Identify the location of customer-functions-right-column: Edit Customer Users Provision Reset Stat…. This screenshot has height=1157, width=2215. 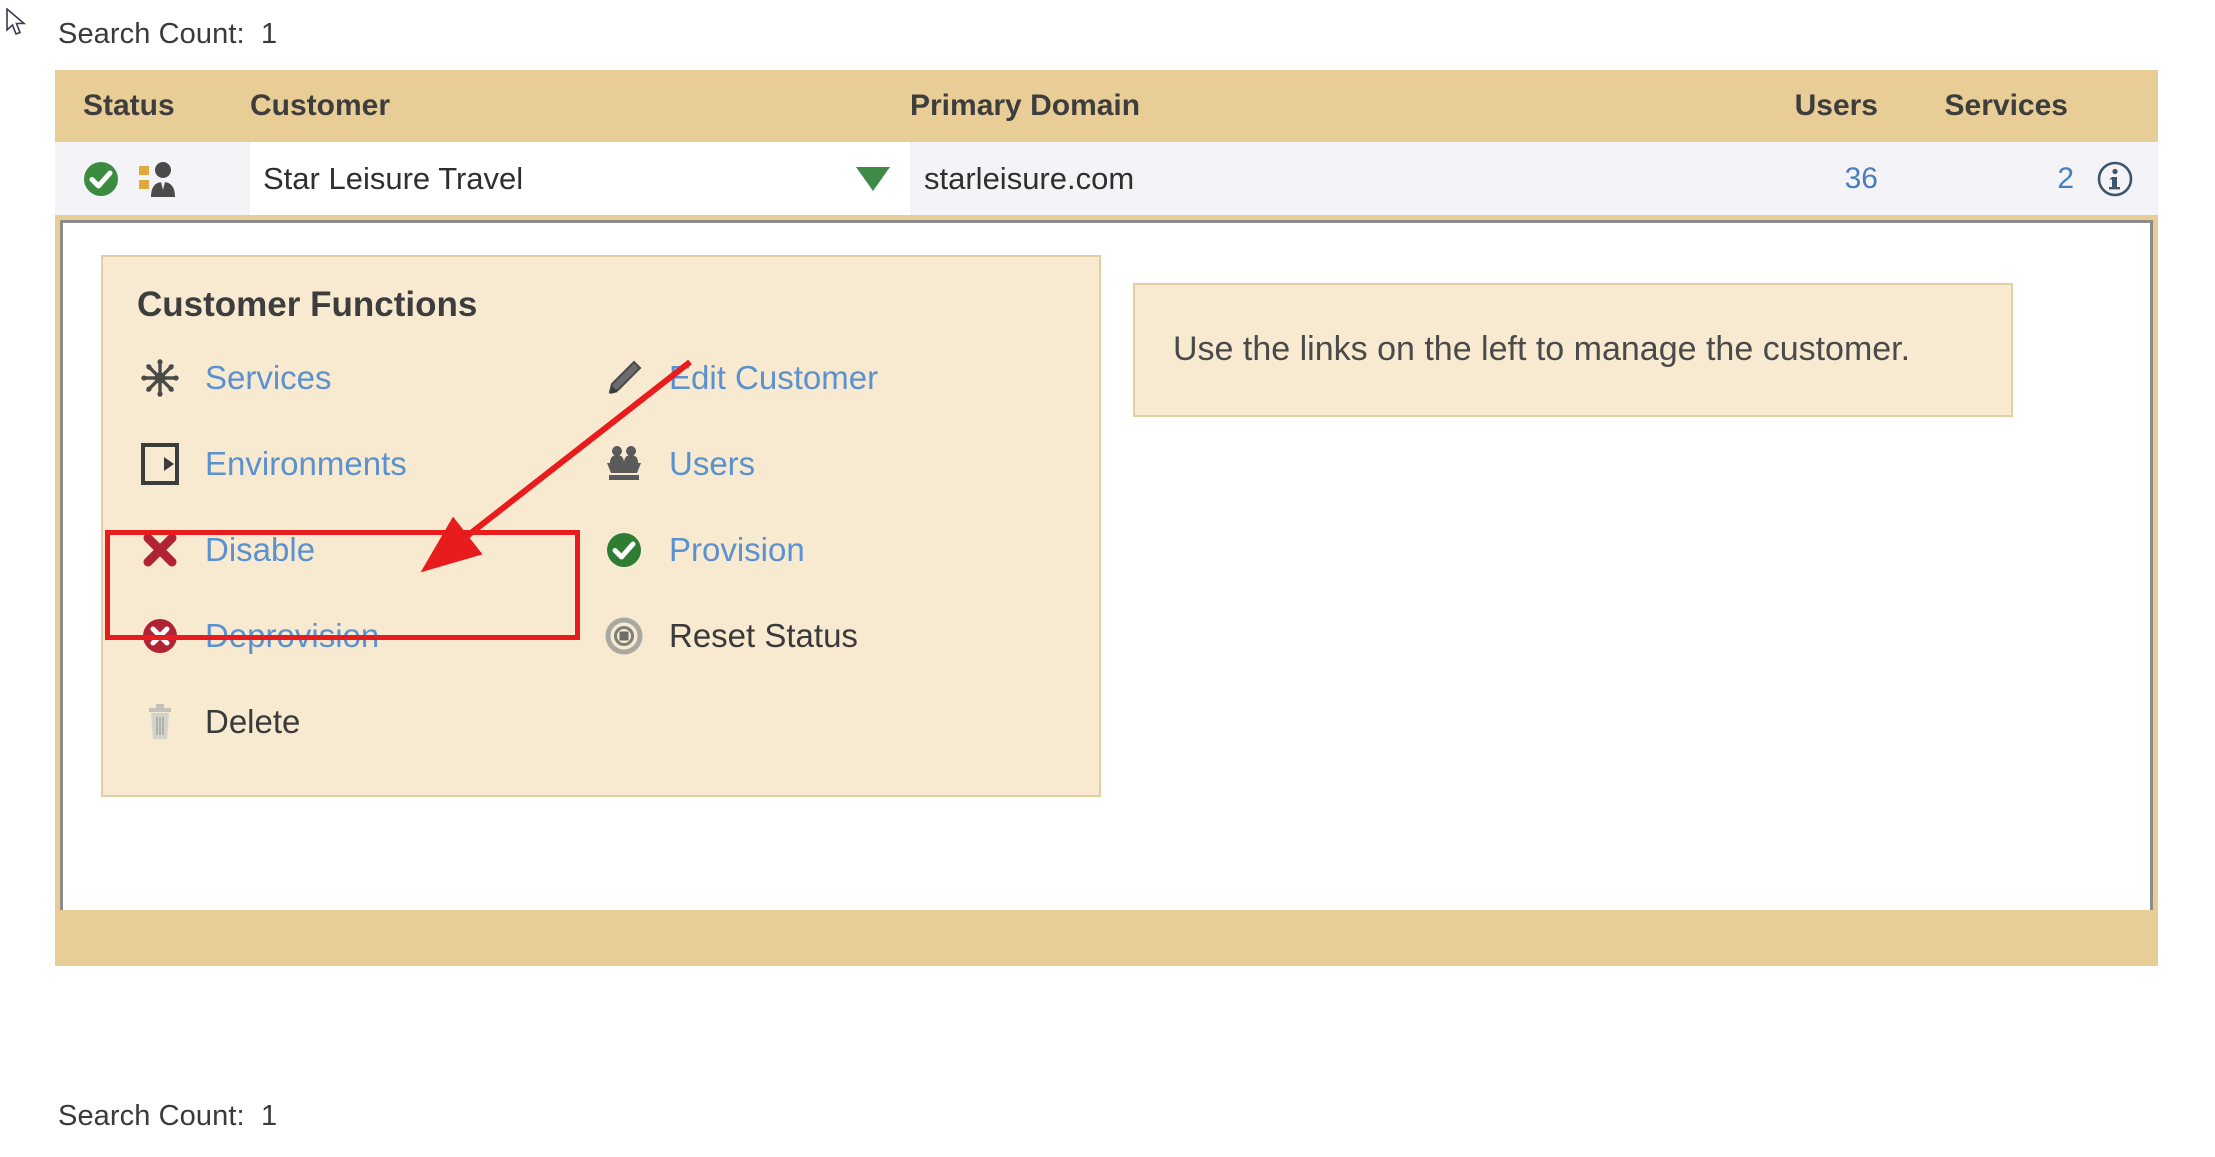
(833, 550).